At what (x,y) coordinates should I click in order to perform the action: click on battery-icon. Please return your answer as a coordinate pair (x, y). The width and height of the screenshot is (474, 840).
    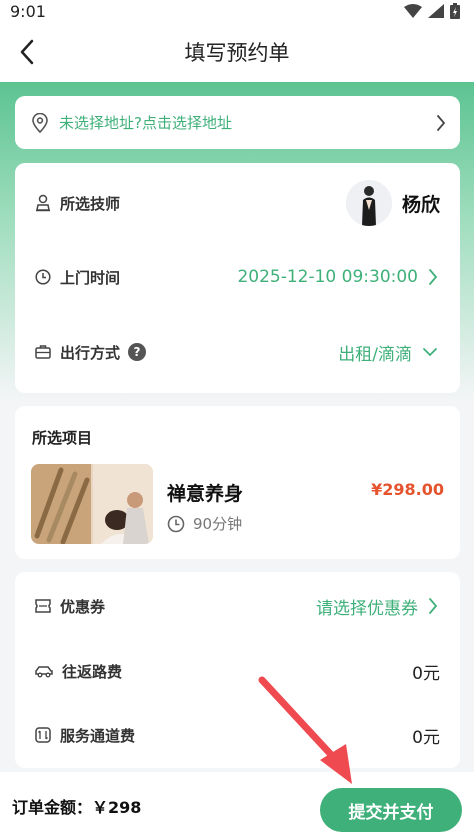
    Looking at the image, I should click on (455, 11).